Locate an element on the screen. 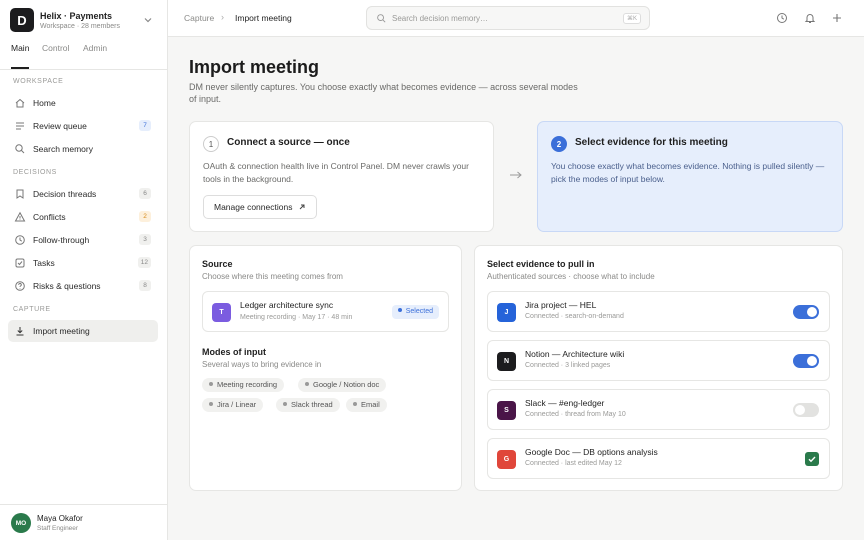 This screenshot has width=864, height=540. mode-chip: Google / Notion doc is located at coordinates (342, 385).